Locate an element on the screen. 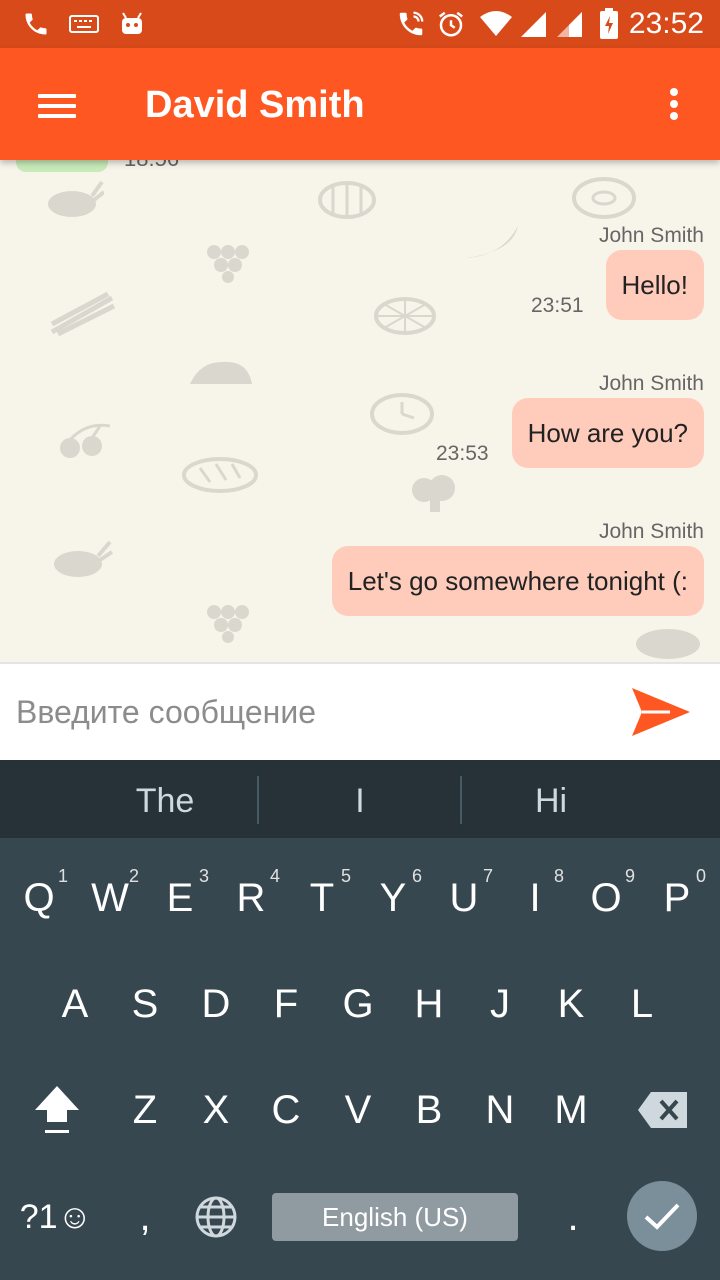 This screenshot has height=1280, width=720. message-sender: John Smith is located at coordinates (651, 235).